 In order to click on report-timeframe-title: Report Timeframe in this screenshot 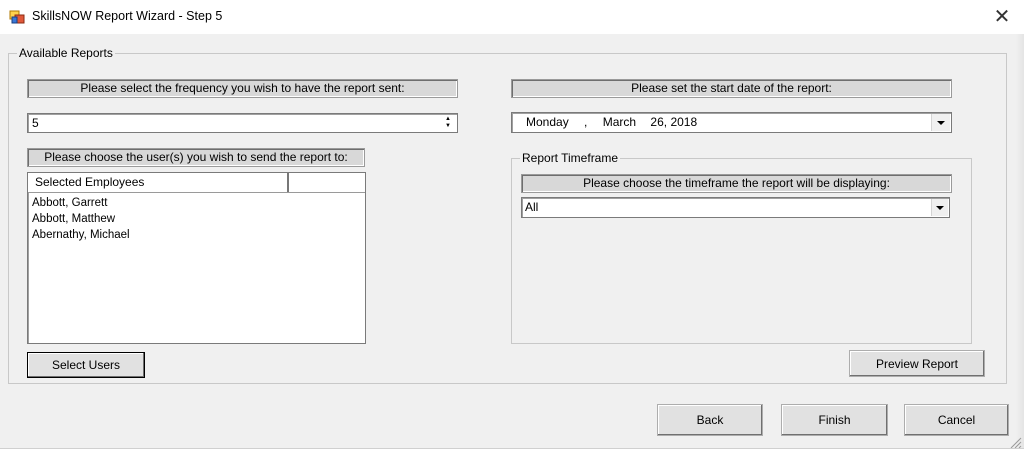, I will do `click(570, 158)`.